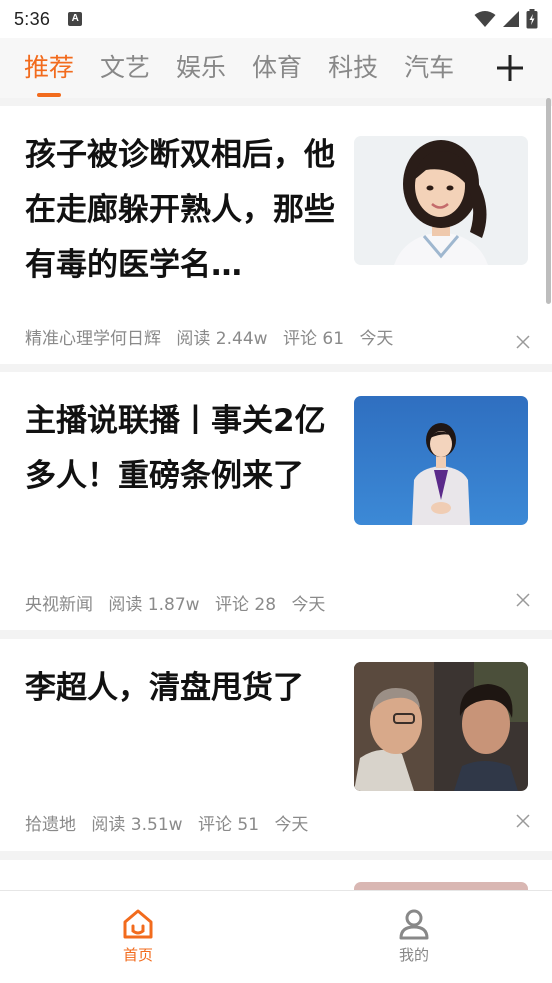 The width and height of the screenshot is (552, 983). Describe the element at coordinates (413, 955) in the screenshot. I see `nav-profile-label: 我的` at that location.